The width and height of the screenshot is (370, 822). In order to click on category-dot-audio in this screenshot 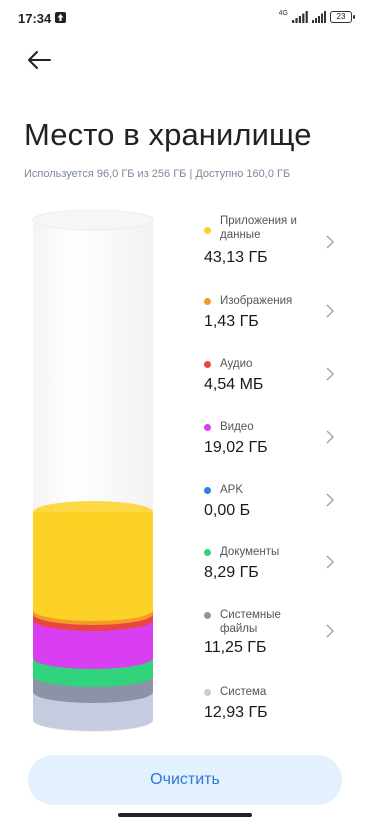, I will do `click(207, 364)`.